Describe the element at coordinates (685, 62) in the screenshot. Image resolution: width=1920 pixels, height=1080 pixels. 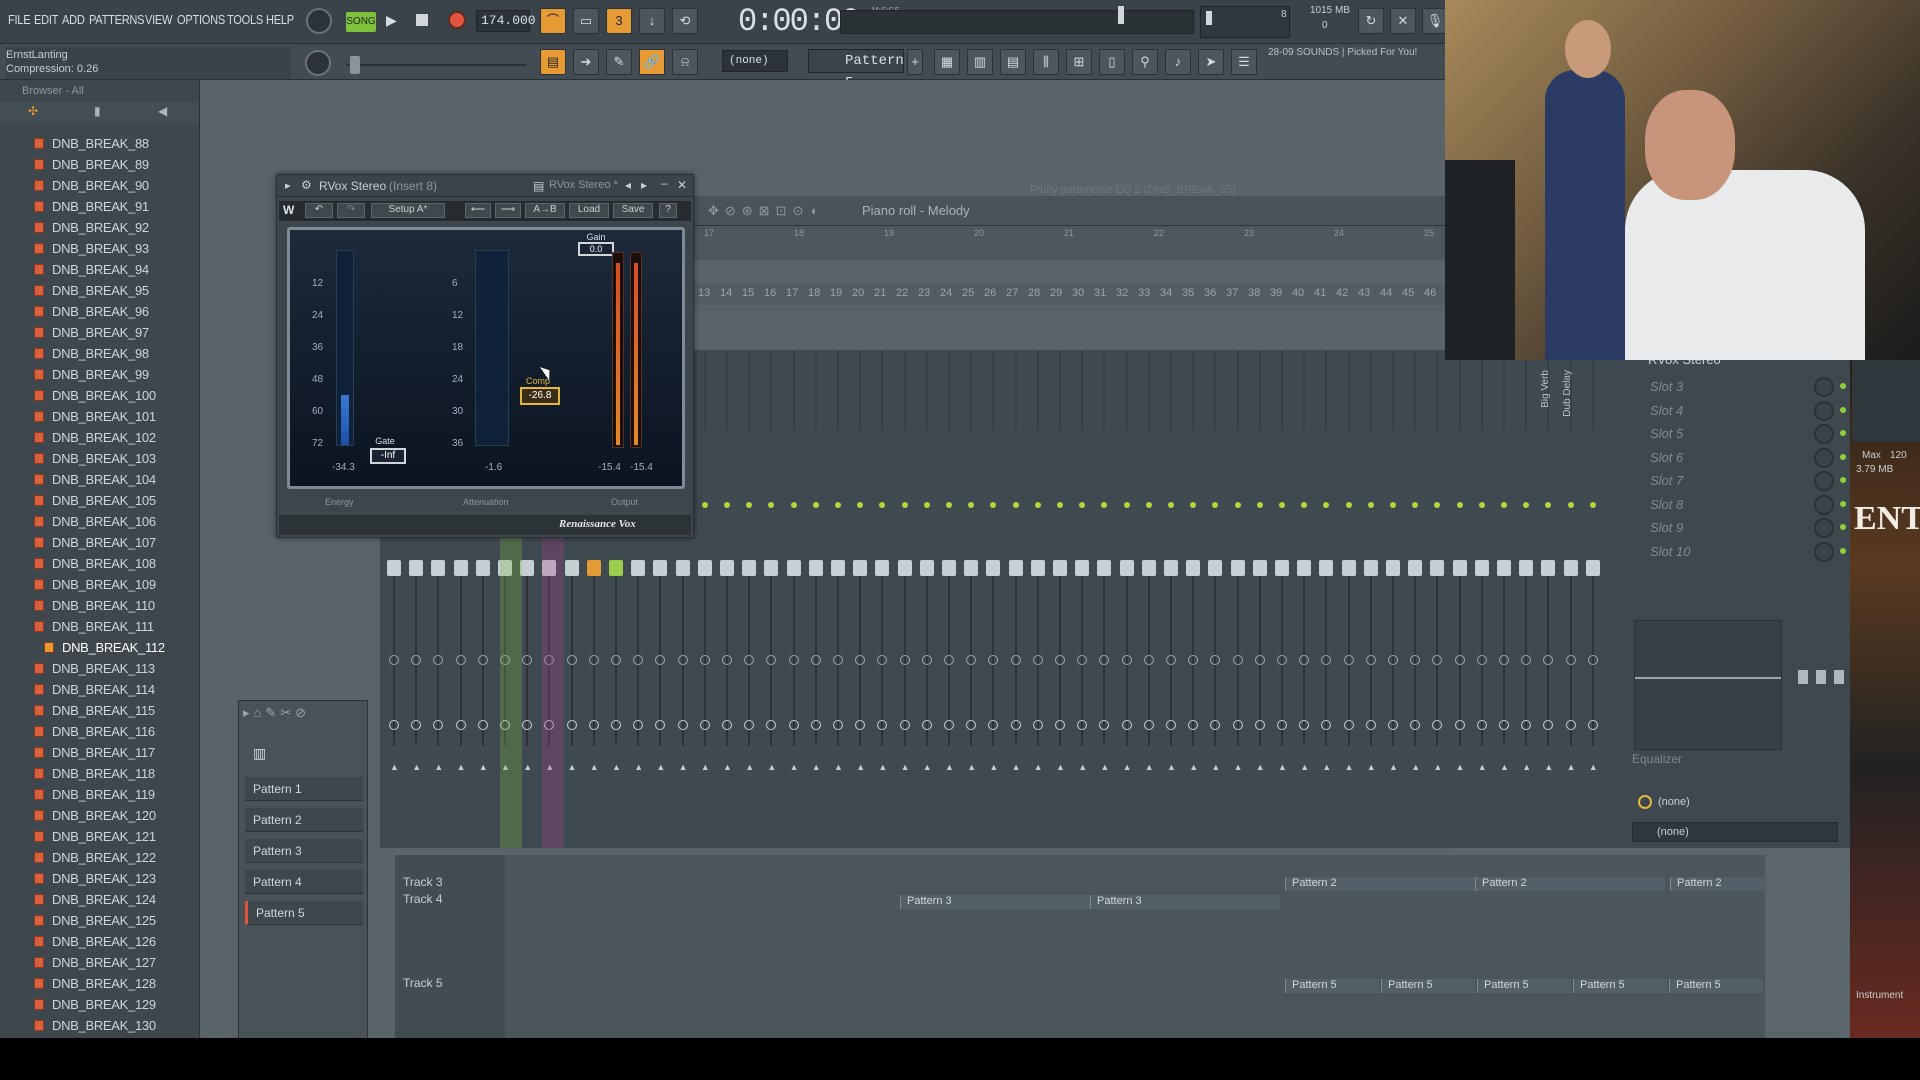
I see `bell-icon: ⍾` at that location.